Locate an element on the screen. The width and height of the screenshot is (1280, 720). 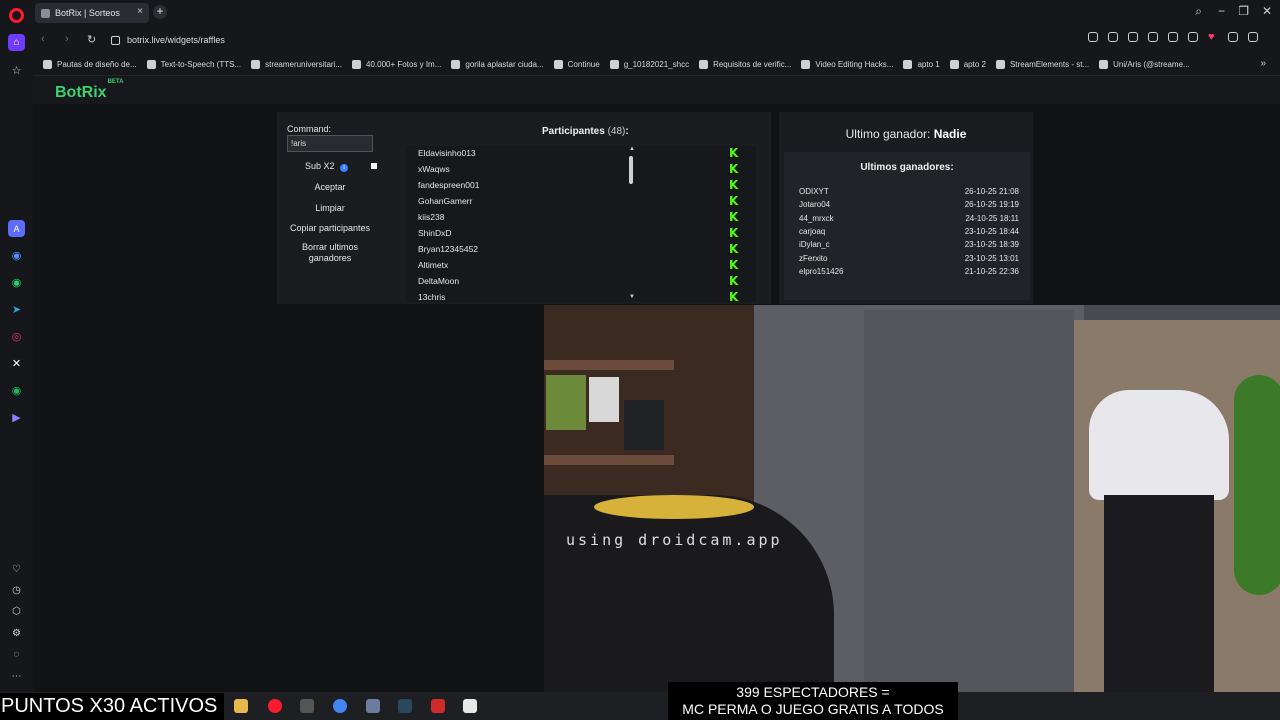
botrix-logo: BotRixBETA is located at coordinates (89, 90).